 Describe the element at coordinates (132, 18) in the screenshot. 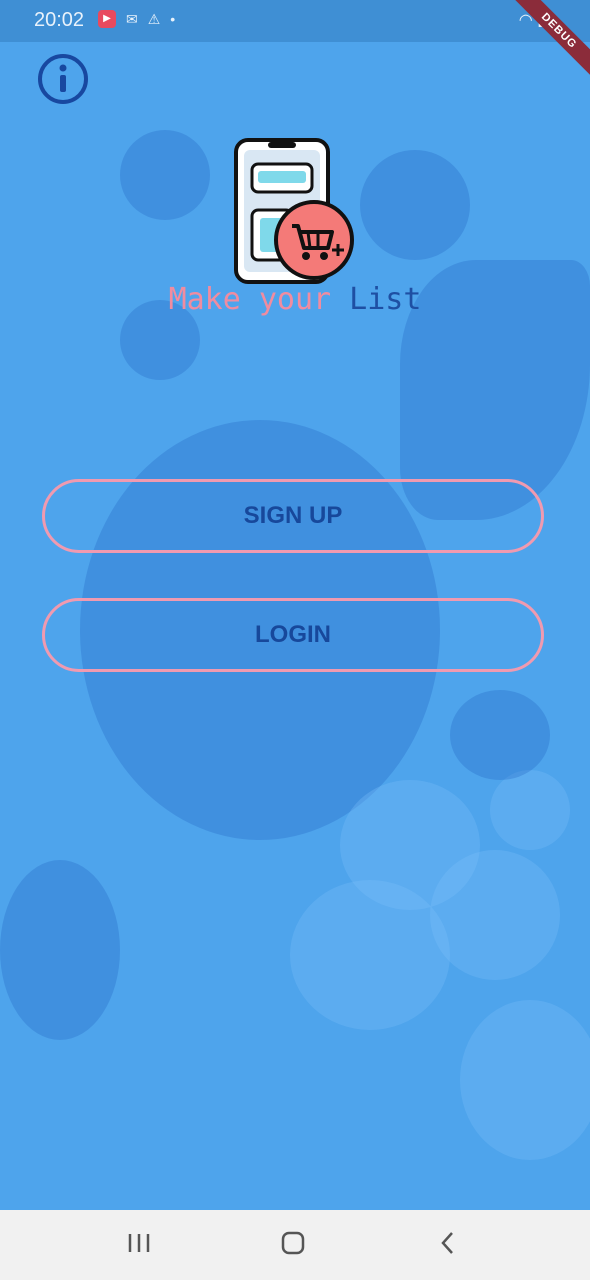

I see `notification-icon: ✉` at that location.